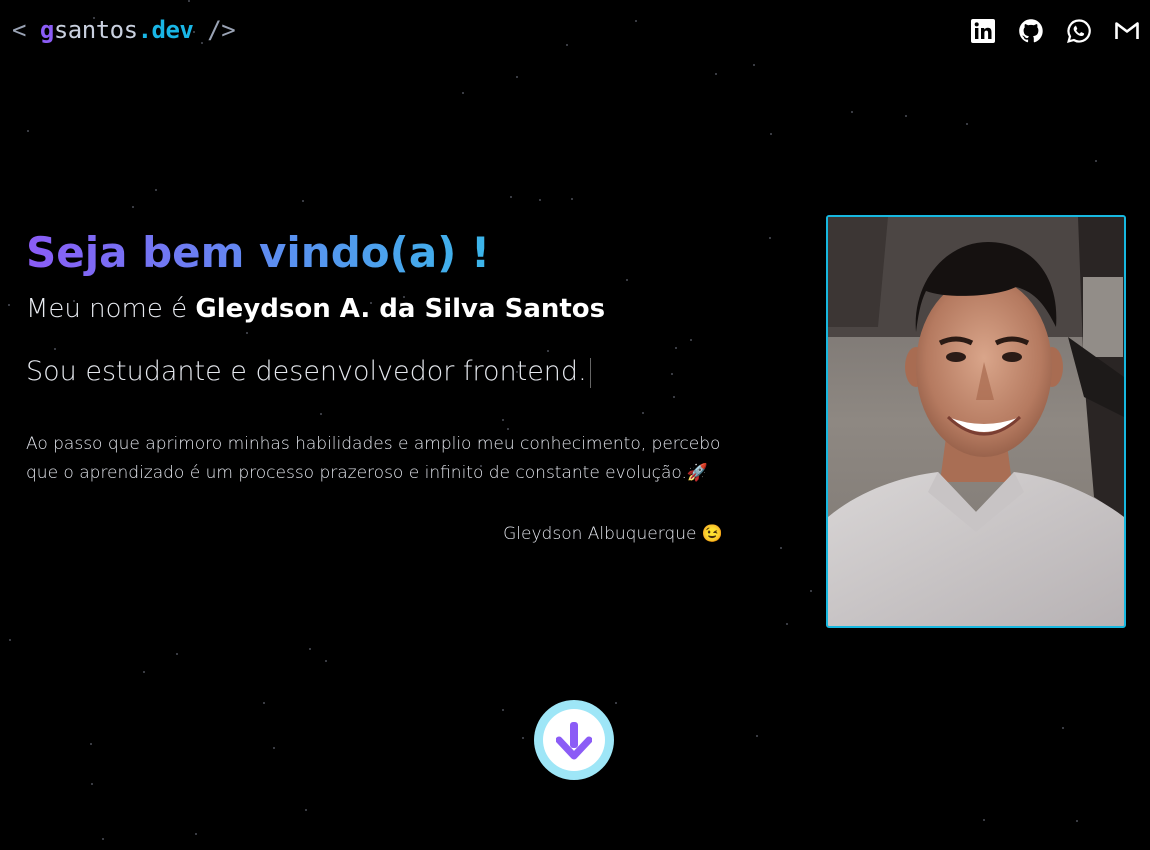  Describe the element at coordinates (1055, 31) in the screenshot. I see `social-links` at that location.